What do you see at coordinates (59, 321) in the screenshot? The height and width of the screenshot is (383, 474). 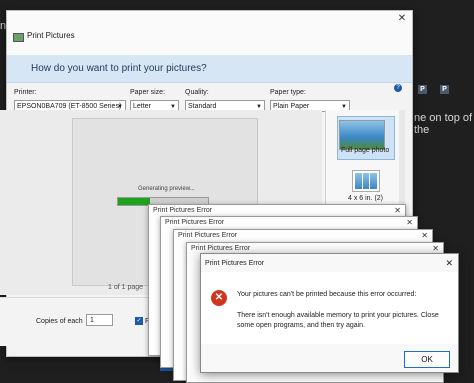 I see `copies-label: Copies of each` at bounding box center [59, 321].